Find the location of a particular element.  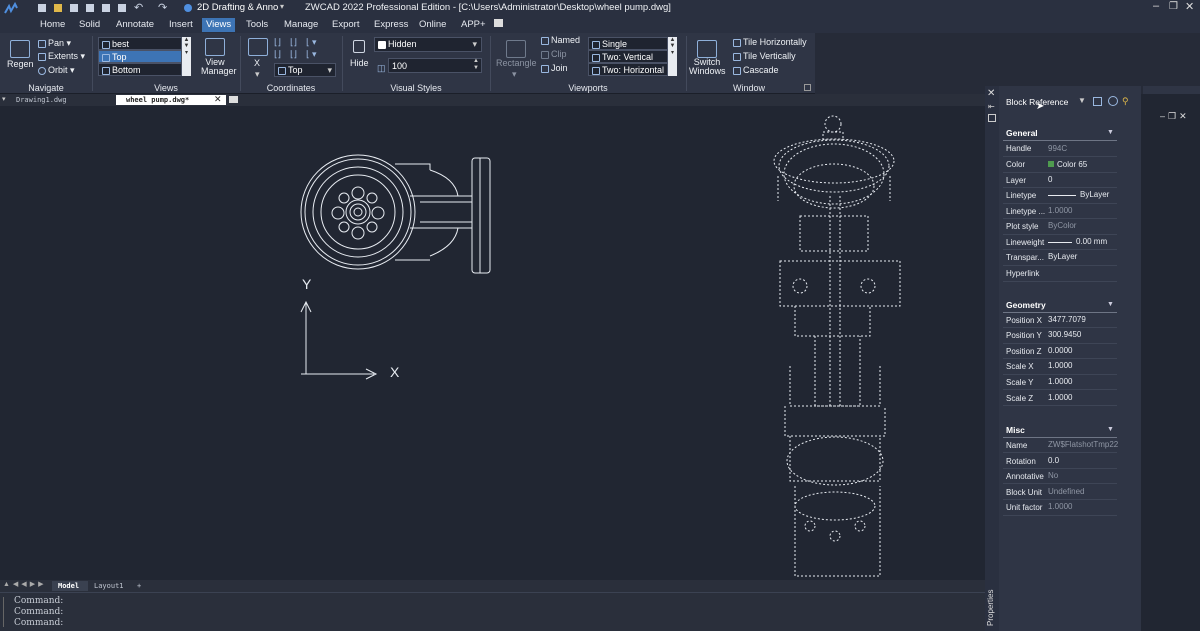

zwcad-logo-icon is located at coordinates (11, 8).